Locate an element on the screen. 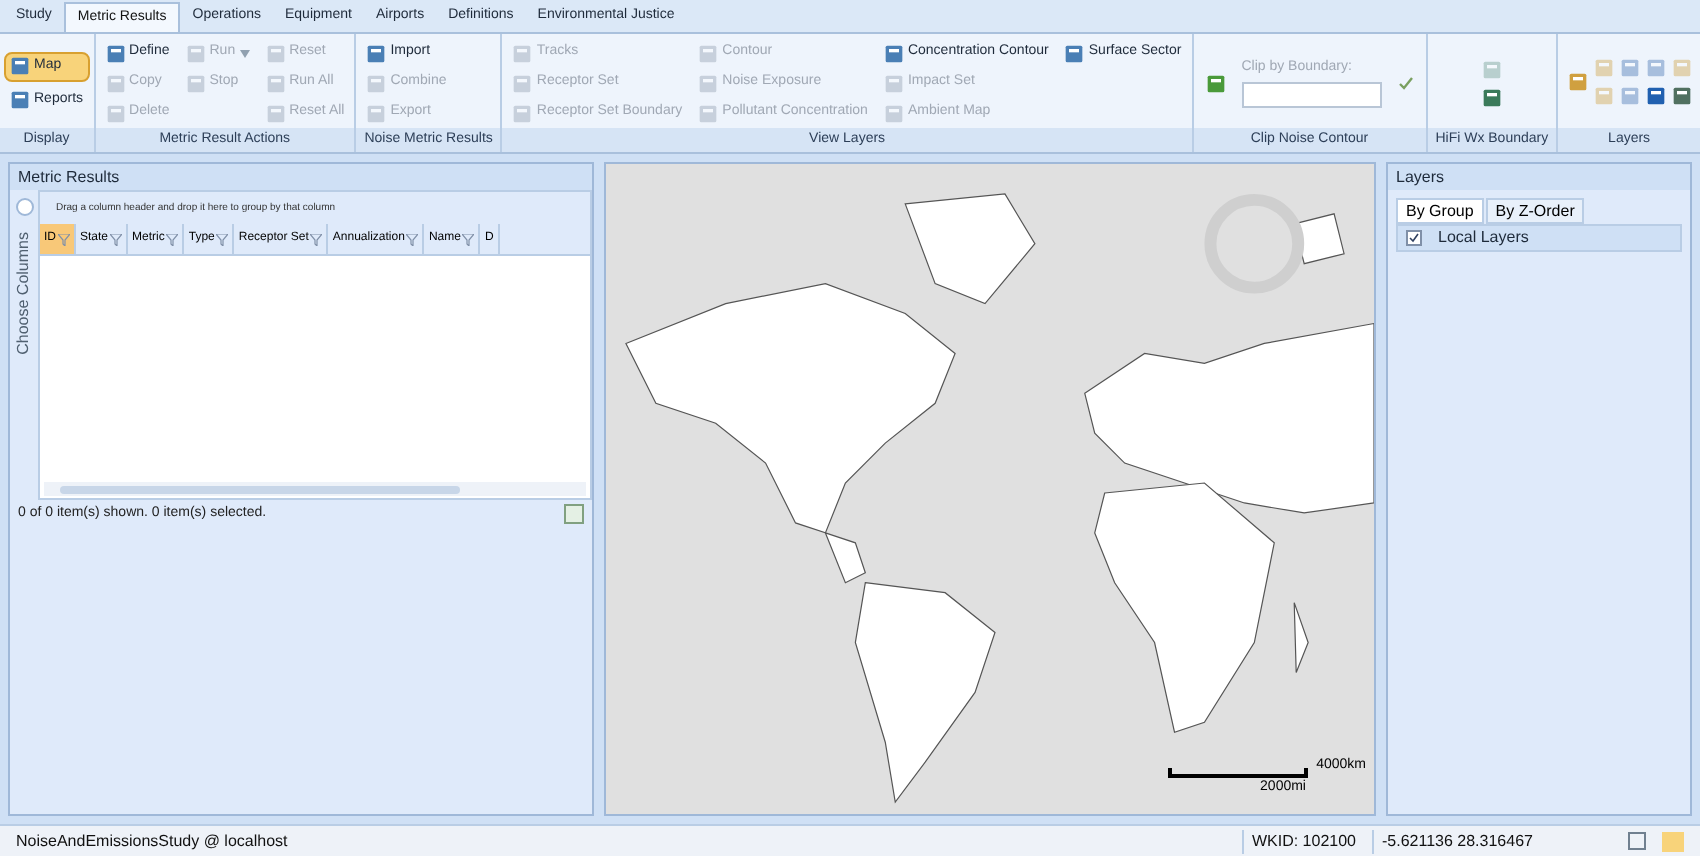  panel-title: Layers is located at coordinates (1420, 177).